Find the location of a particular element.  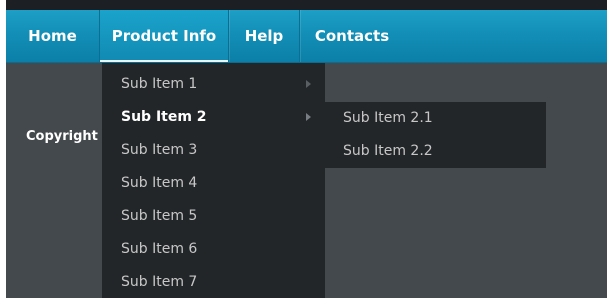

dropdown-item-label: Sub Item 5 is located at coordinates (159, 216).